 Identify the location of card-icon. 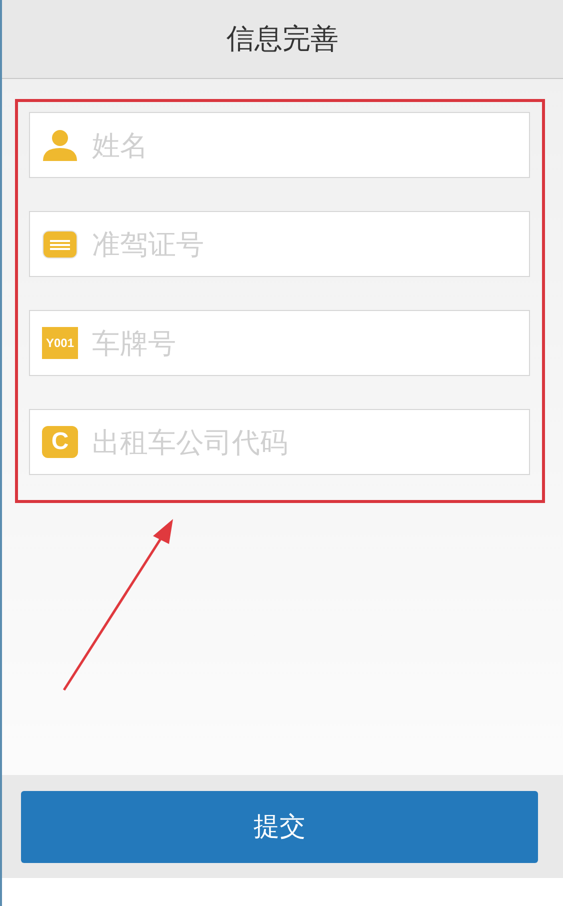
(60, 244).